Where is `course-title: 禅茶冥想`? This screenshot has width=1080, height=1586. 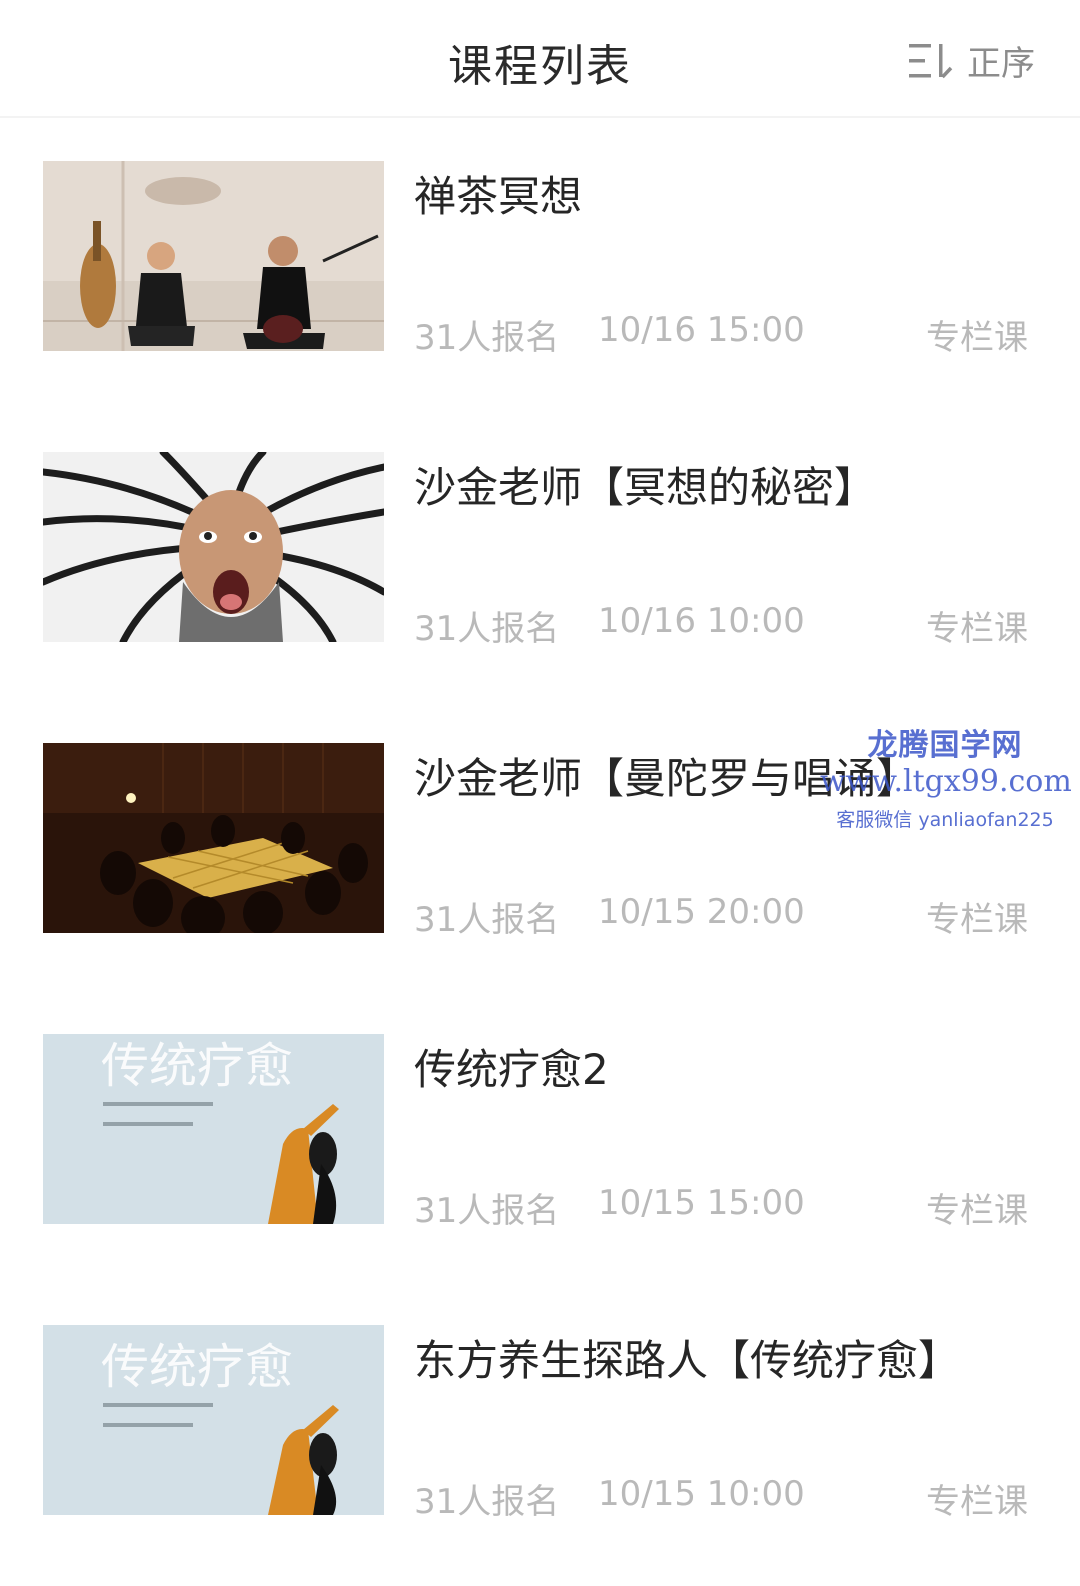 course-title: 禅茶冥想 is located at coordinates (498, 196).